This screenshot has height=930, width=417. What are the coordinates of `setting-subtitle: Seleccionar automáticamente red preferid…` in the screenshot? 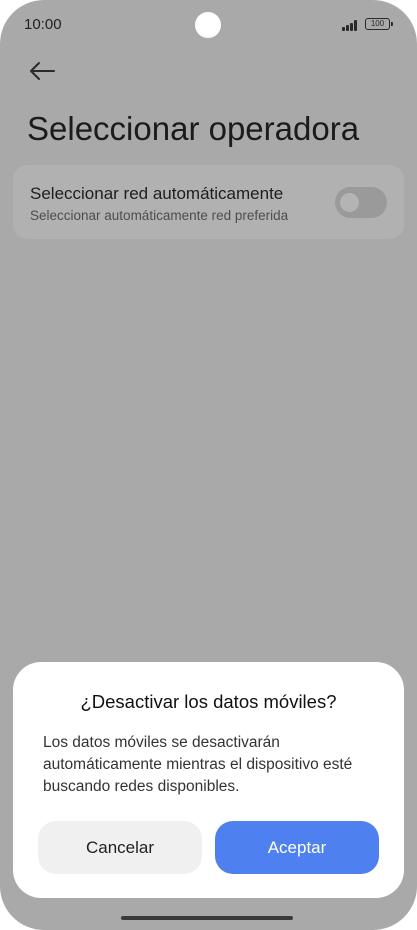 It's located at (159, 215).